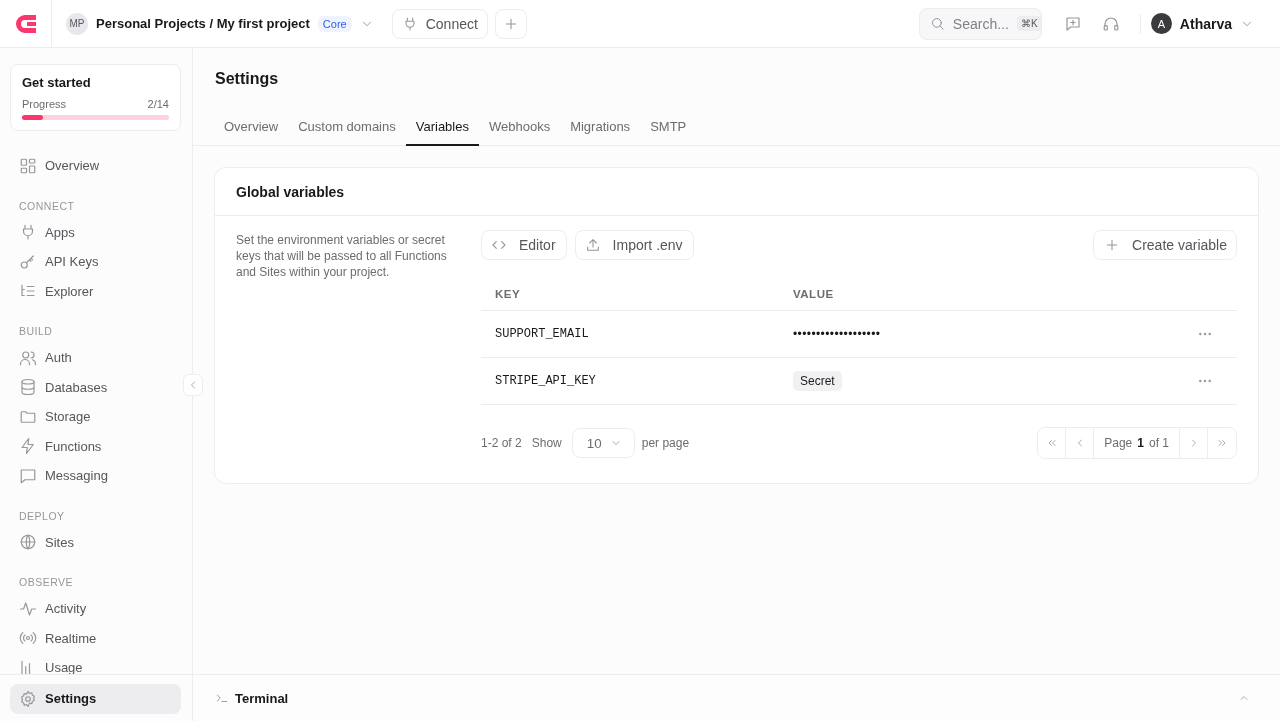 This screenshot has height=721, width=1280. I want to click on card-title: Global variables, so click(290, 191).